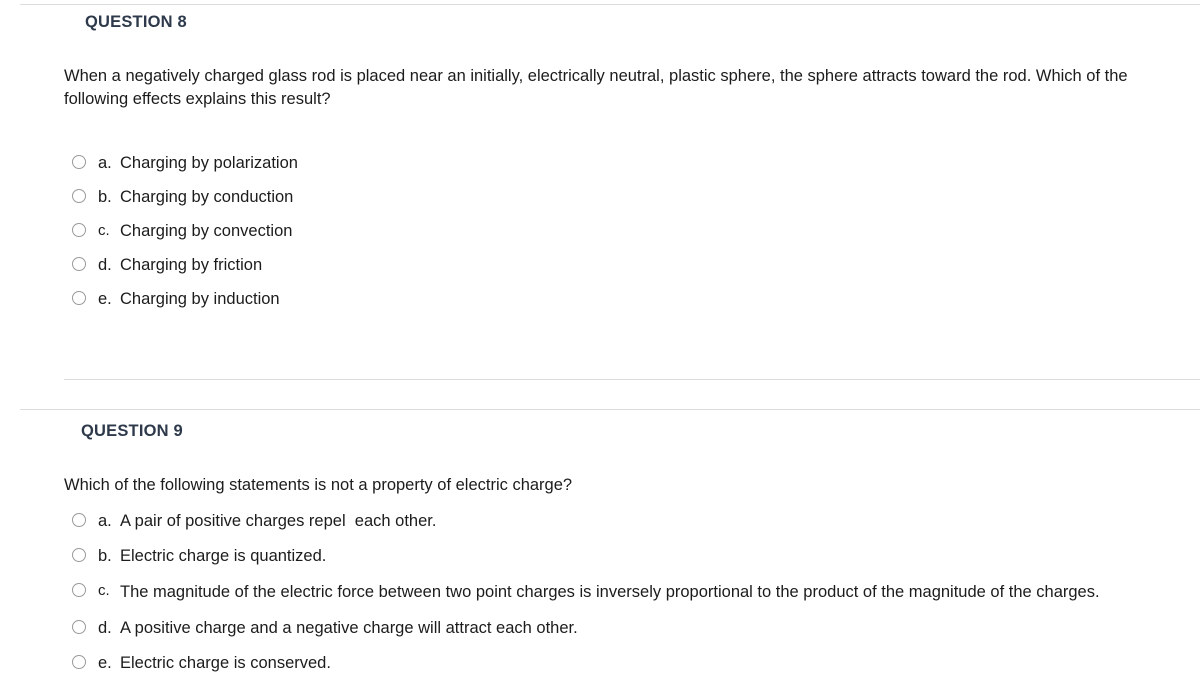 This screenshot has width=1200, height=697. I want to click on option-label: Charging by polarization, so click(209, 163).